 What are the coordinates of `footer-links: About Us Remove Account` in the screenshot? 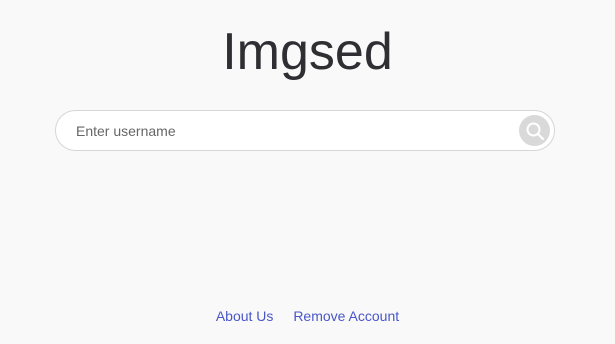 It's located at (307, 316).